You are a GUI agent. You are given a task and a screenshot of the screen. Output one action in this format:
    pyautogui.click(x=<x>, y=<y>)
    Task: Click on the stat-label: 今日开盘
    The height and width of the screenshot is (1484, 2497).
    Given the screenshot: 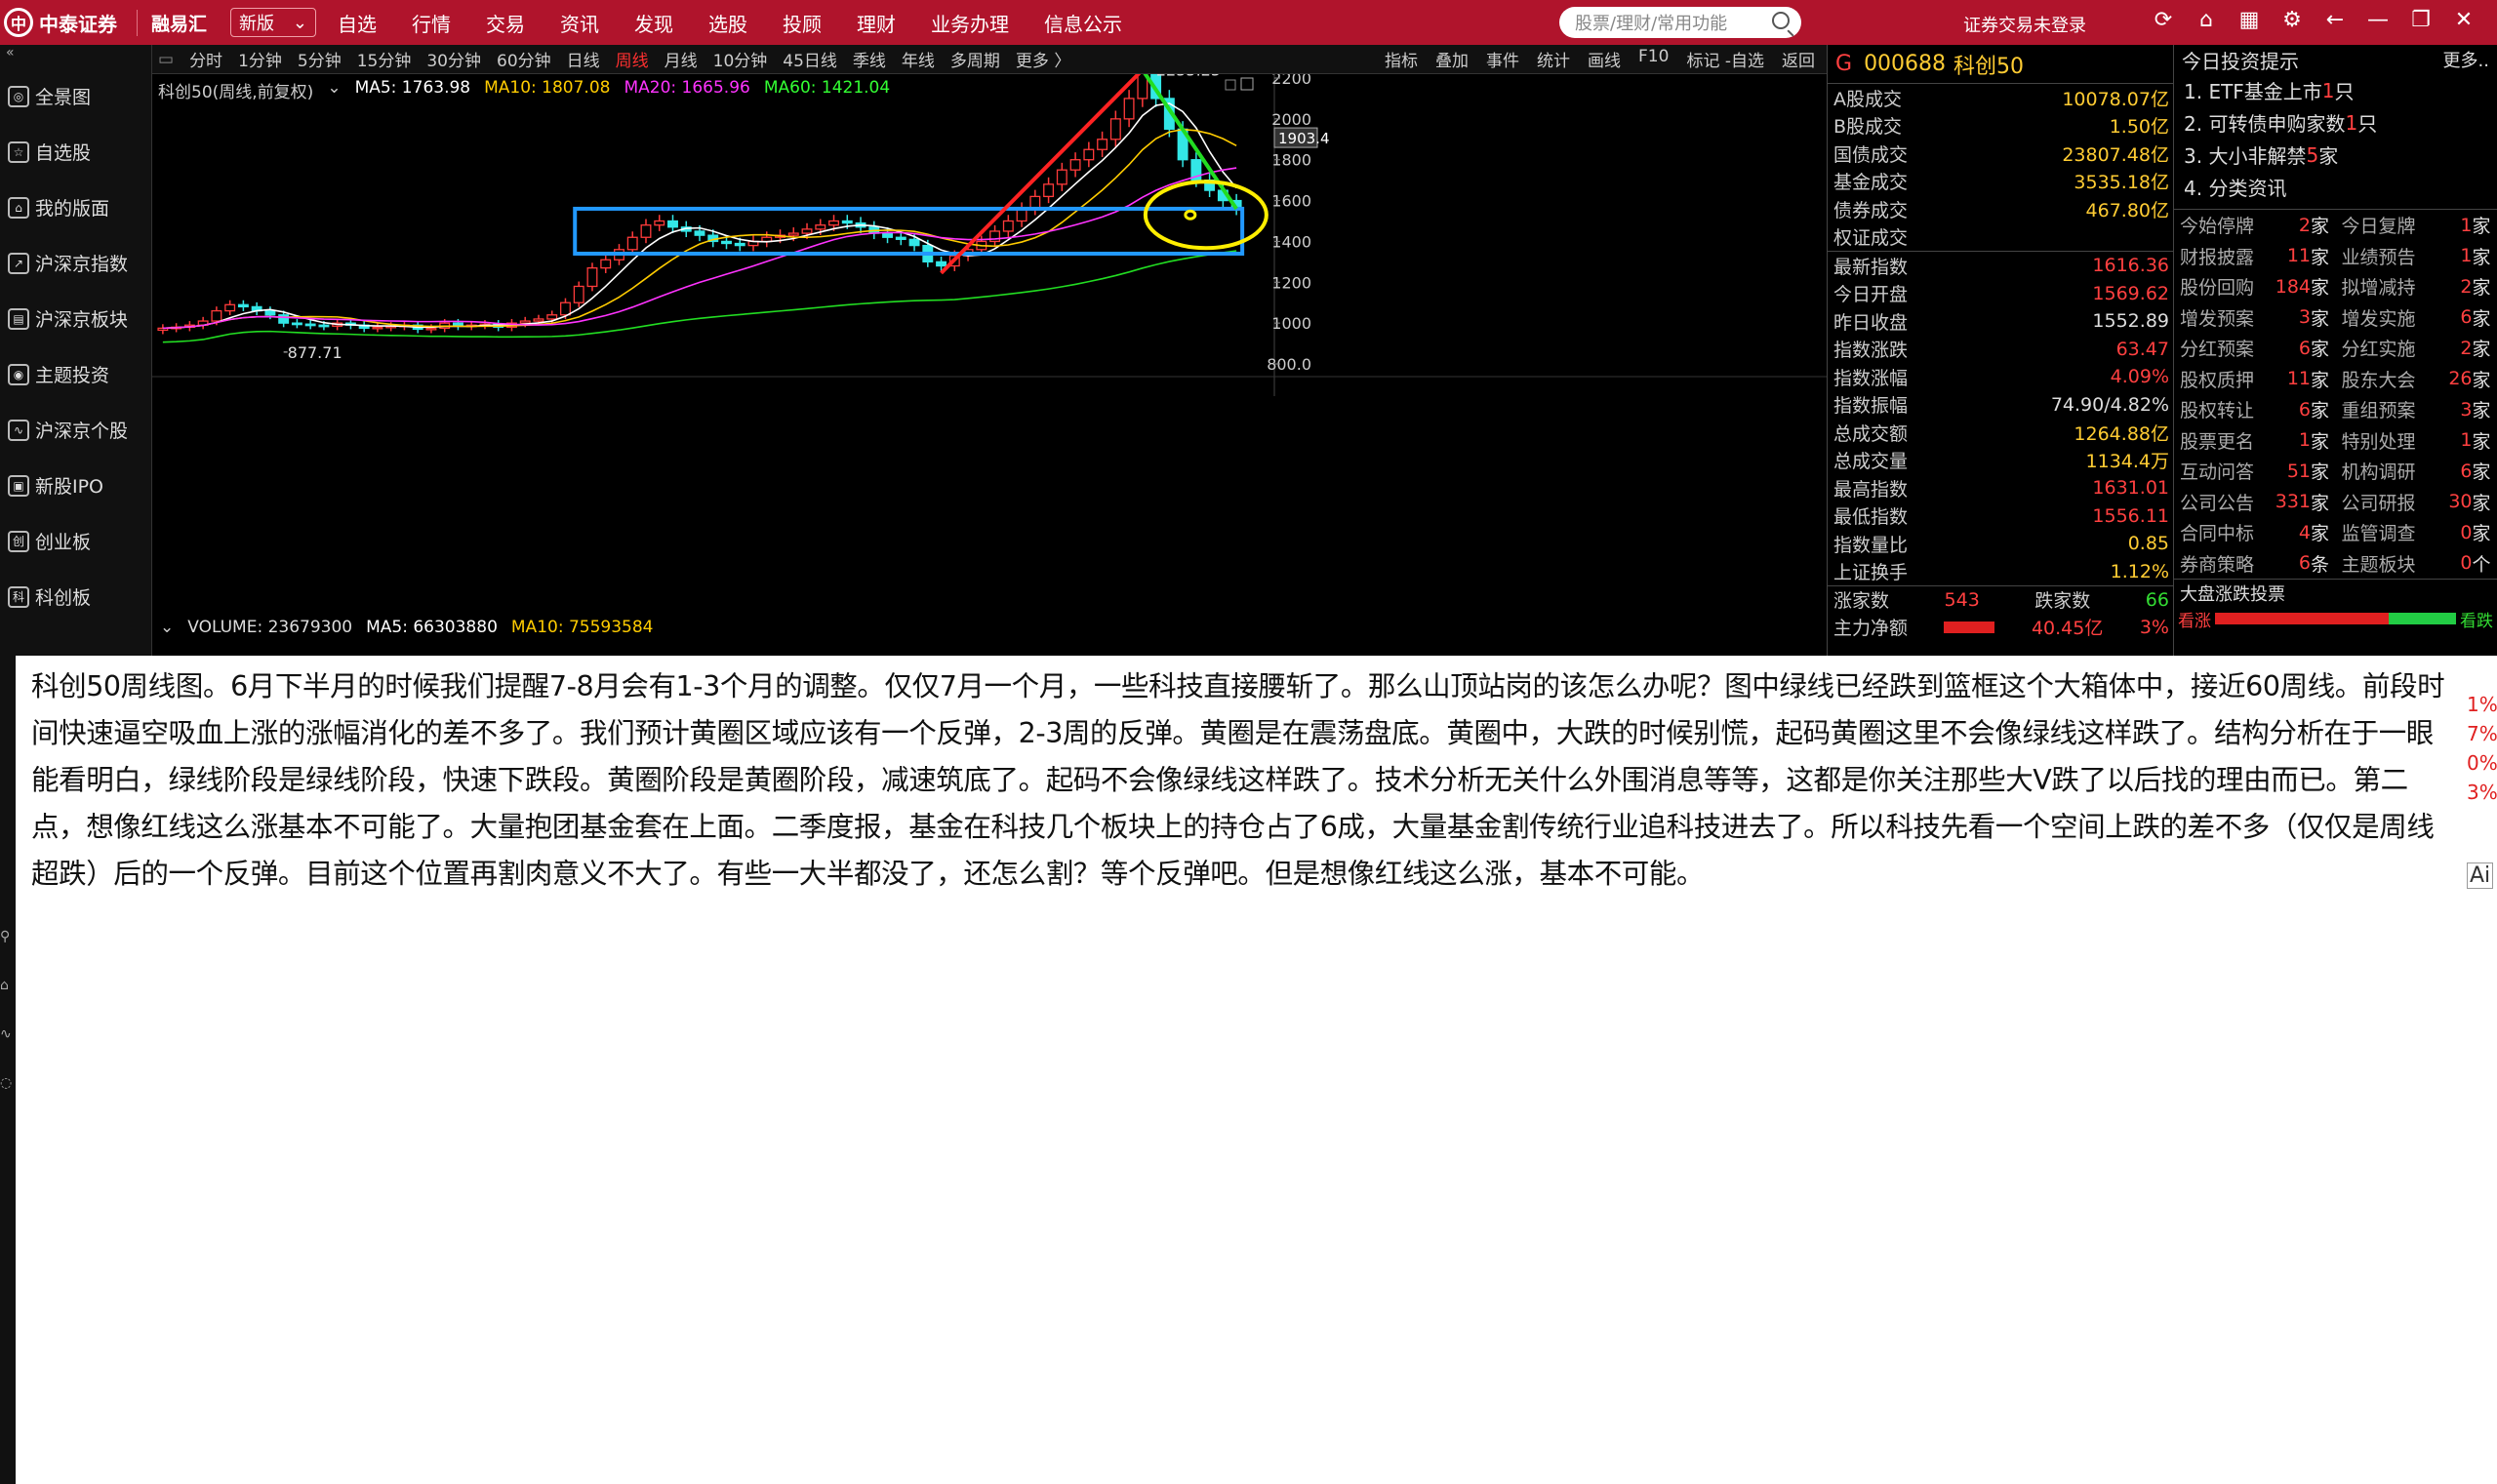 What is the action you would take?
    pyautogui.click(x=1871, y=295)
    